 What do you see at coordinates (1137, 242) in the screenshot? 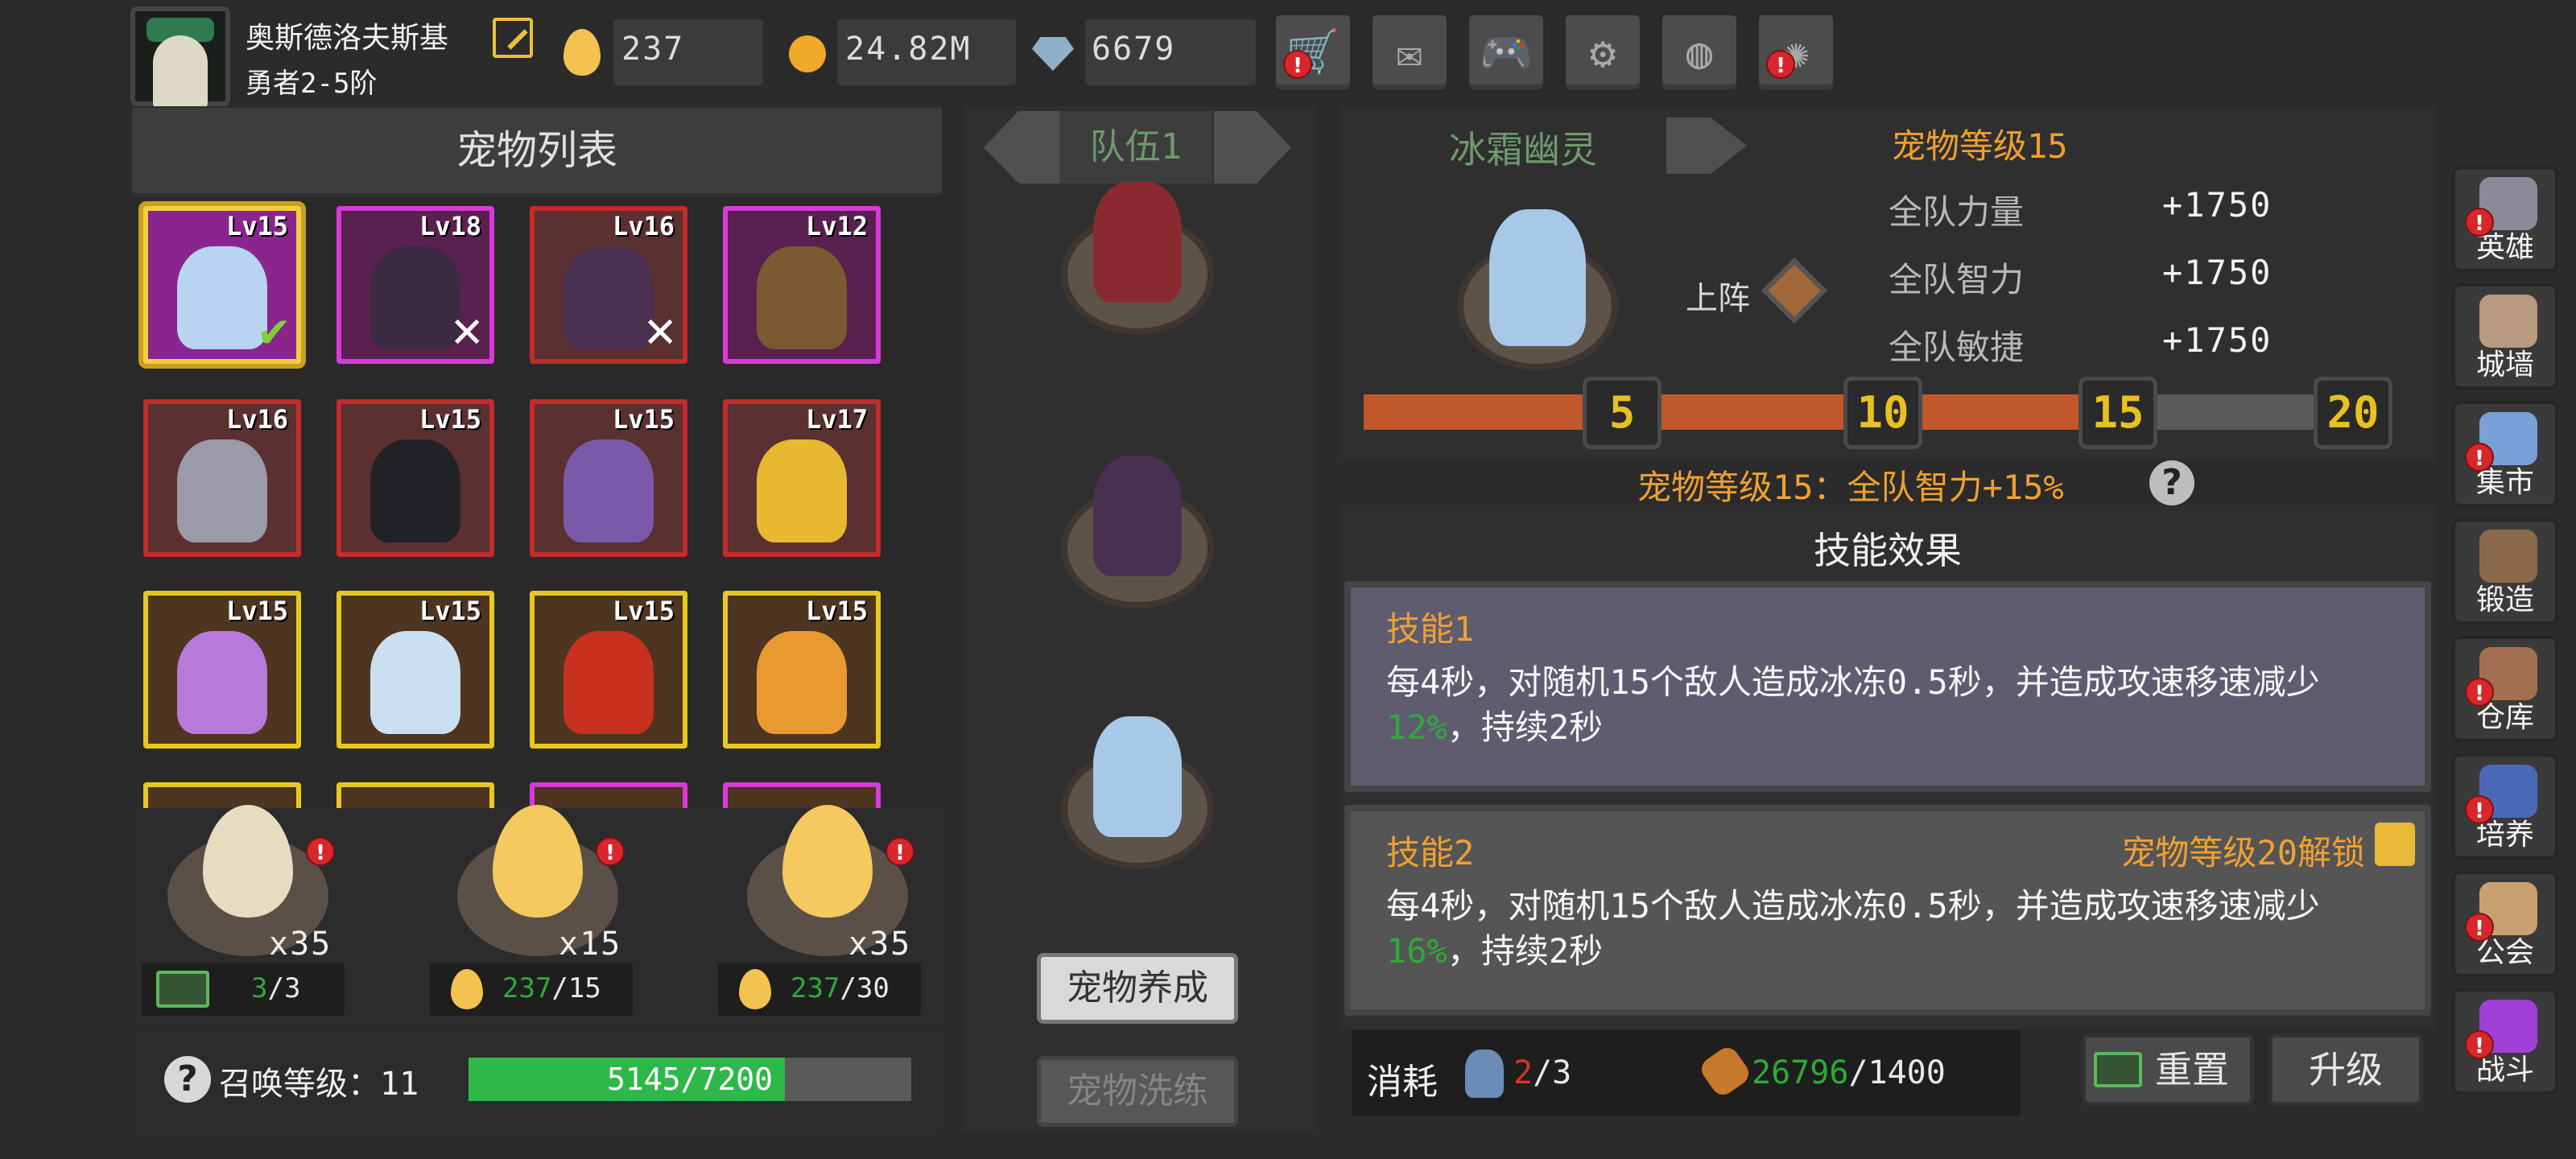
I see `team-pet-sprite` at bounding box center [1137, 242].